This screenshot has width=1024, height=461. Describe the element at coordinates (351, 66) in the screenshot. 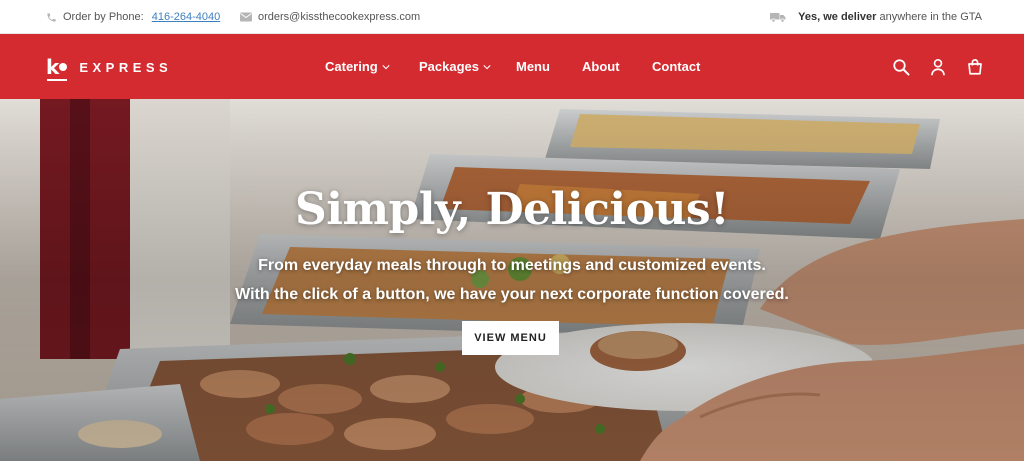

I see `nav-catering-label: Catering` at that location.